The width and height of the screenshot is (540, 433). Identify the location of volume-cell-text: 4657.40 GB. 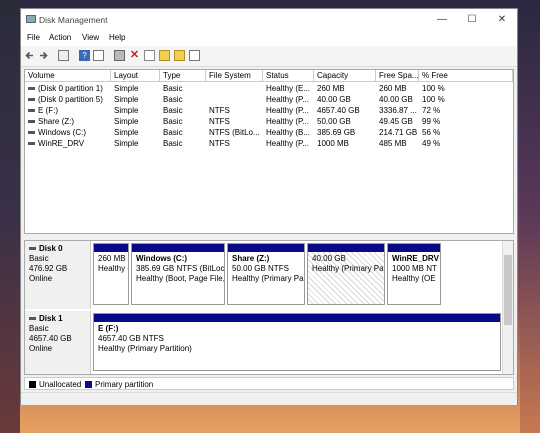
(338, 110).